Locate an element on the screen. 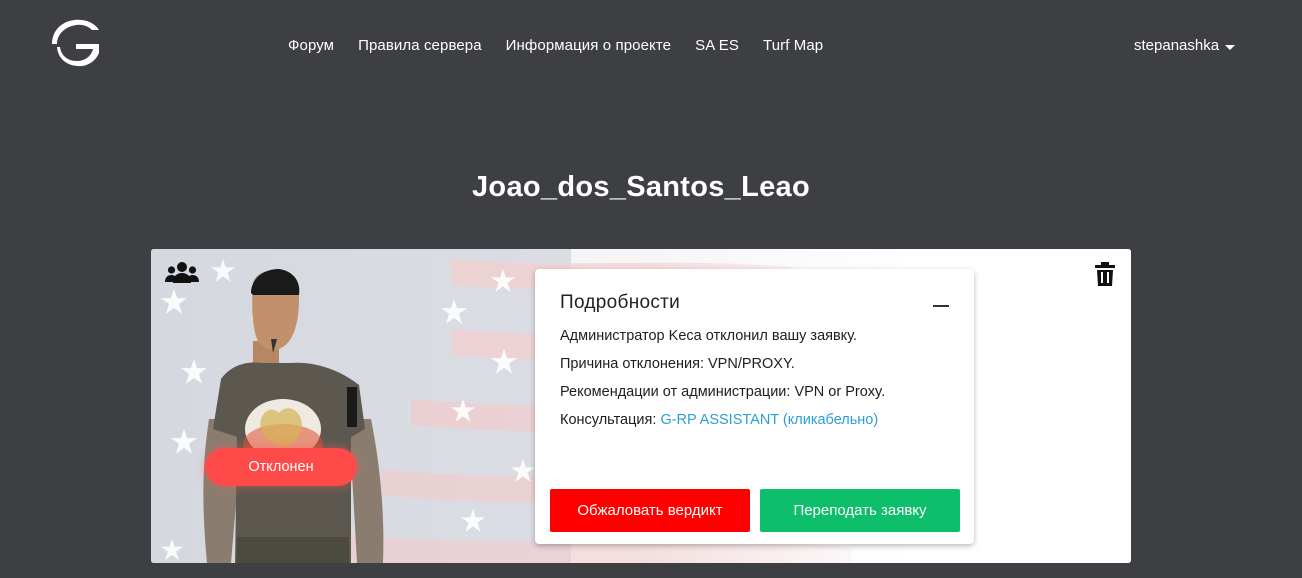  nav-turf-map-link: Turf Map is located at coordinates (793, 46).